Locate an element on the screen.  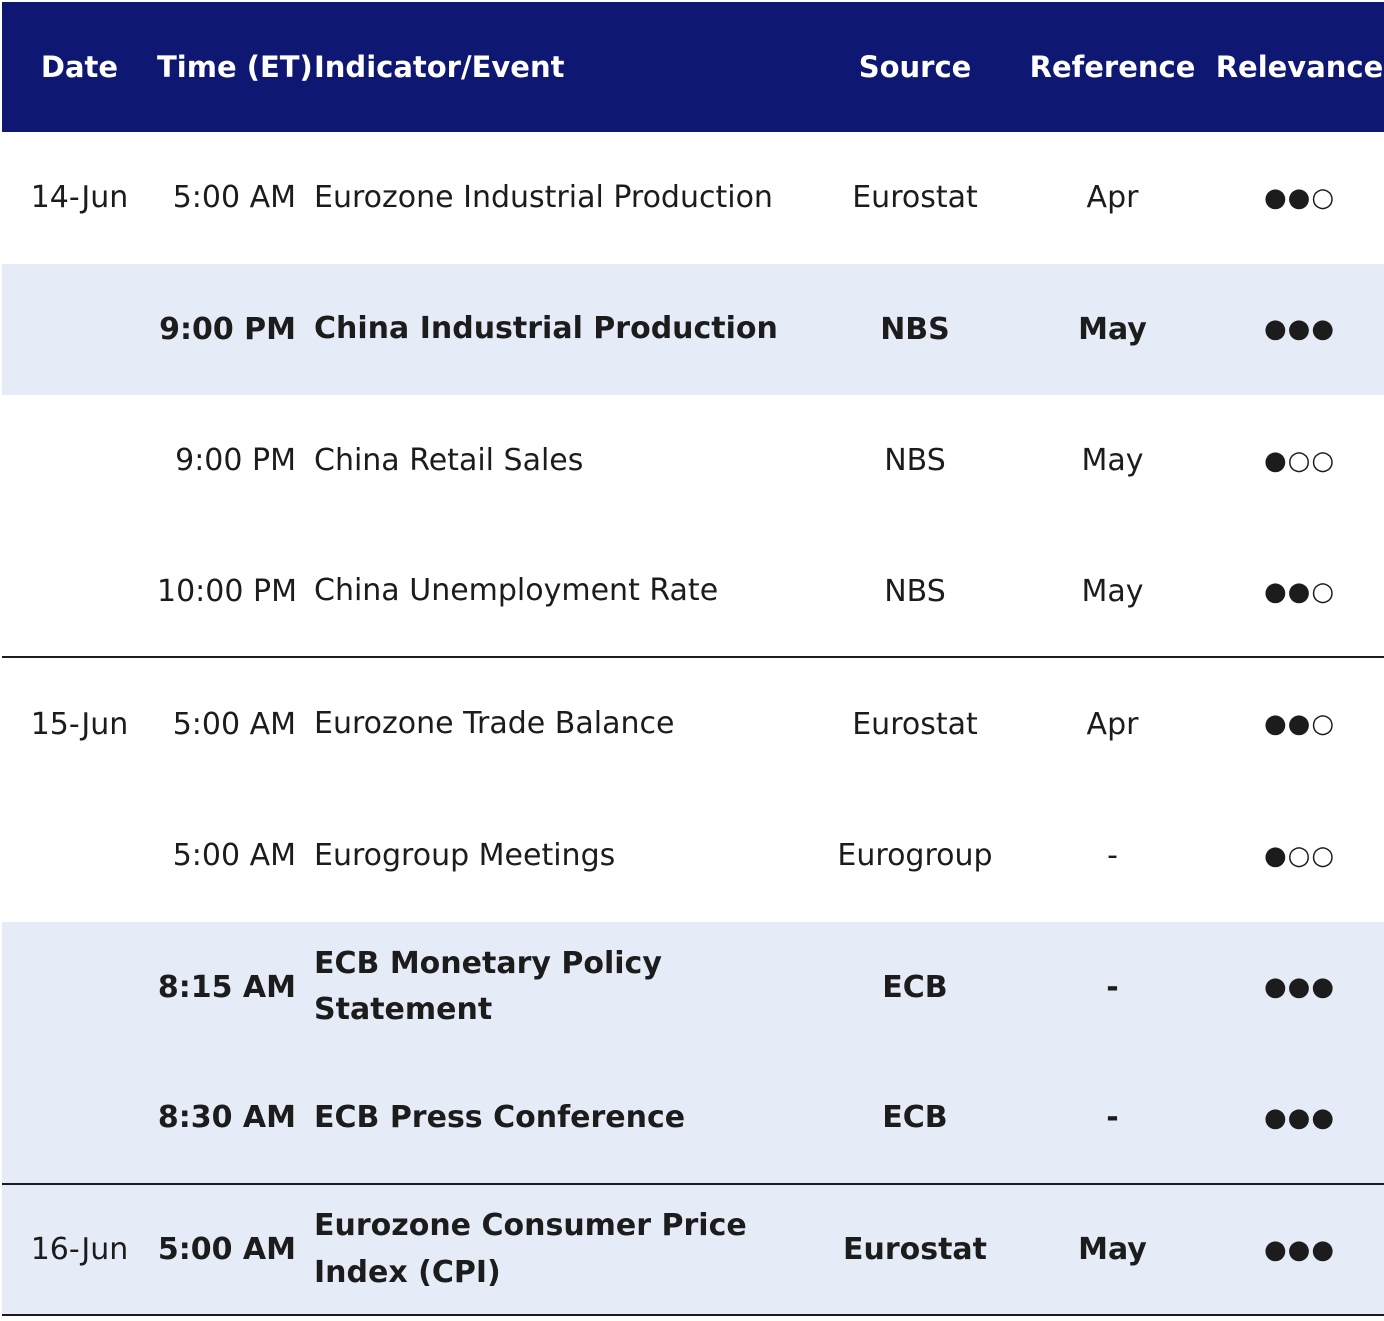
row-event: China Retail Sales is located at coordinates (449, 460).